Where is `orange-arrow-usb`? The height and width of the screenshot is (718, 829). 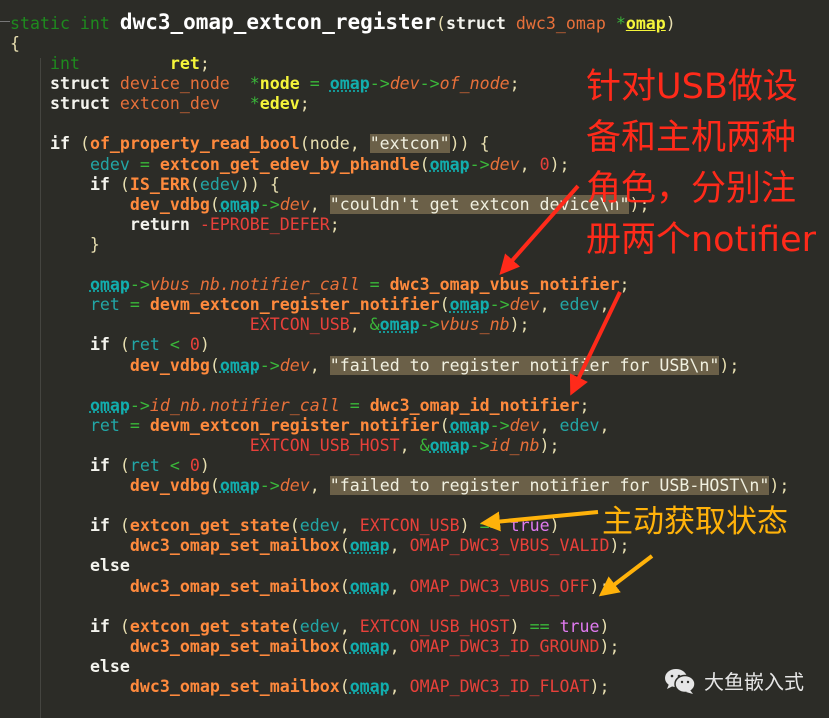 orange-arrow-usb is located at coordinates (539, 521).